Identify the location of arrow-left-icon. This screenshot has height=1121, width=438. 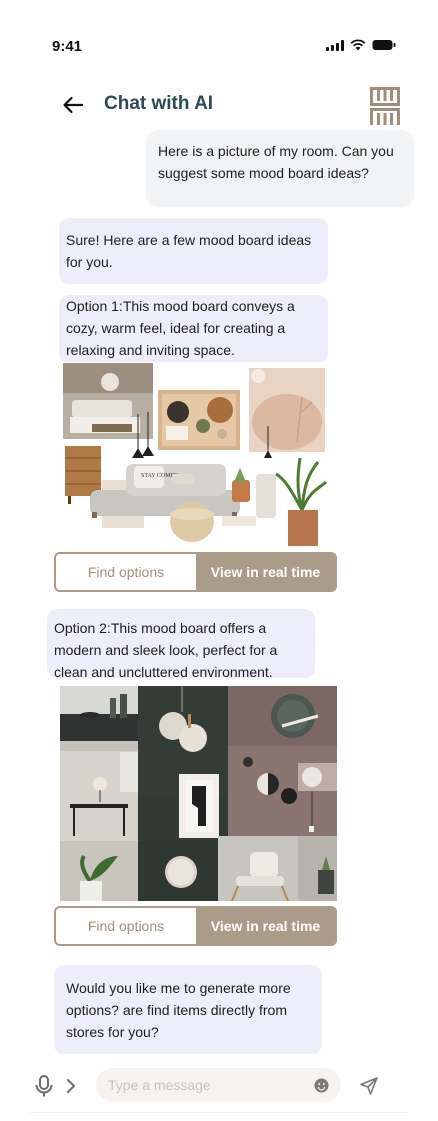
(73, 105).